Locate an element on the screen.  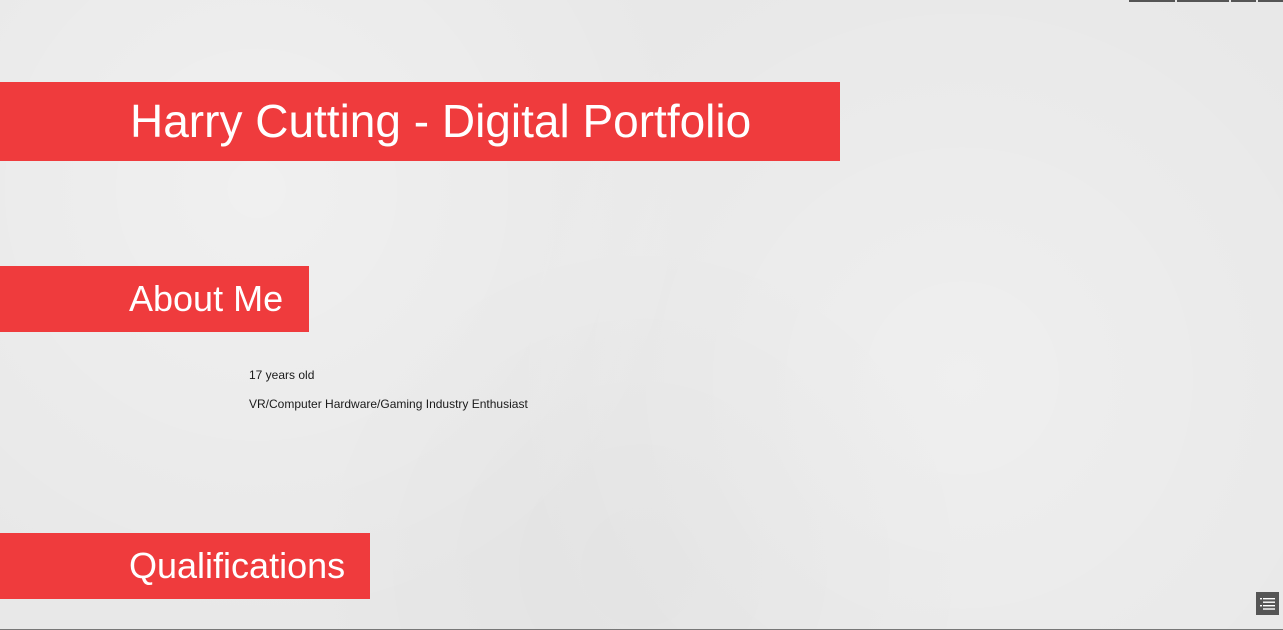
table-of-contents-button is located at coordinates (1267, 603).